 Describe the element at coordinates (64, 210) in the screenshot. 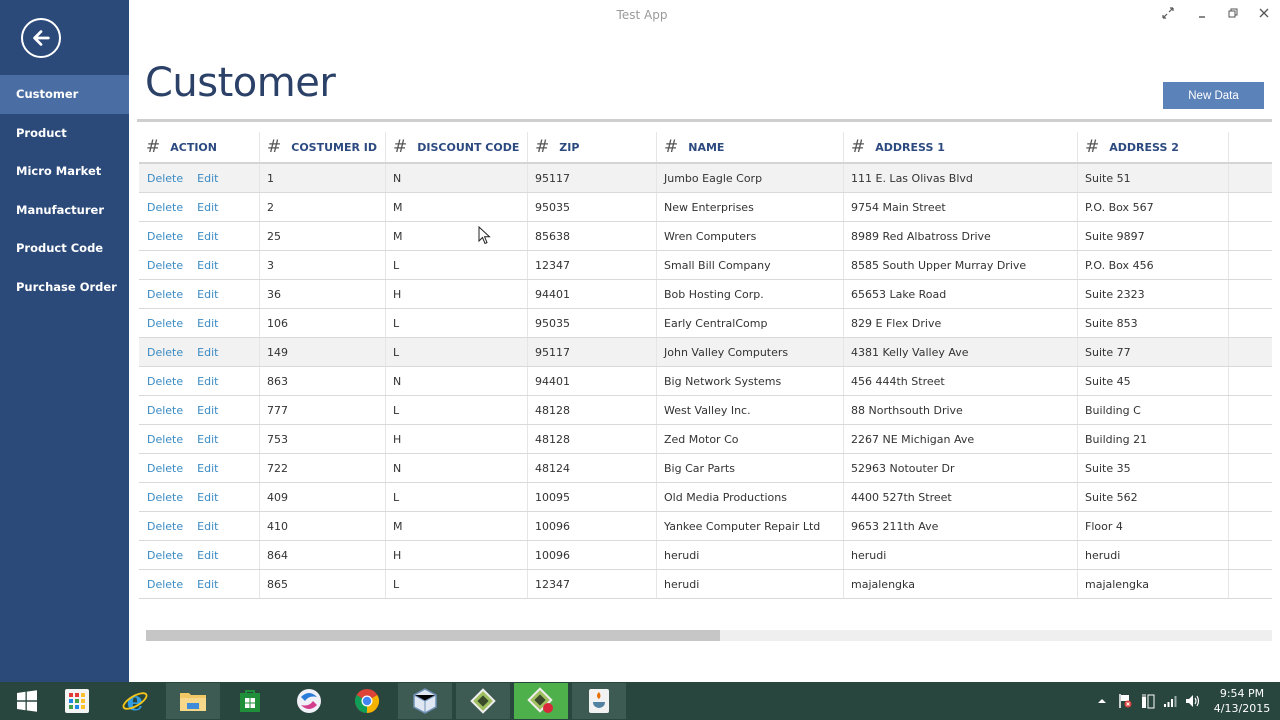

I see `sidebar-item-manufacturer: Manufacturer` at that location.